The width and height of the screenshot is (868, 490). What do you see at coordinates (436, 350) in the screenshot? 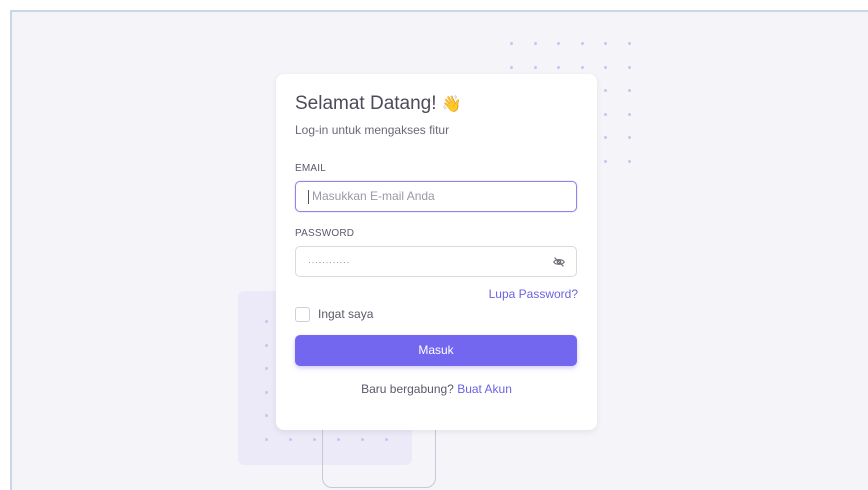
I see `login-button: Masuk` at bounding box center [436, 350].